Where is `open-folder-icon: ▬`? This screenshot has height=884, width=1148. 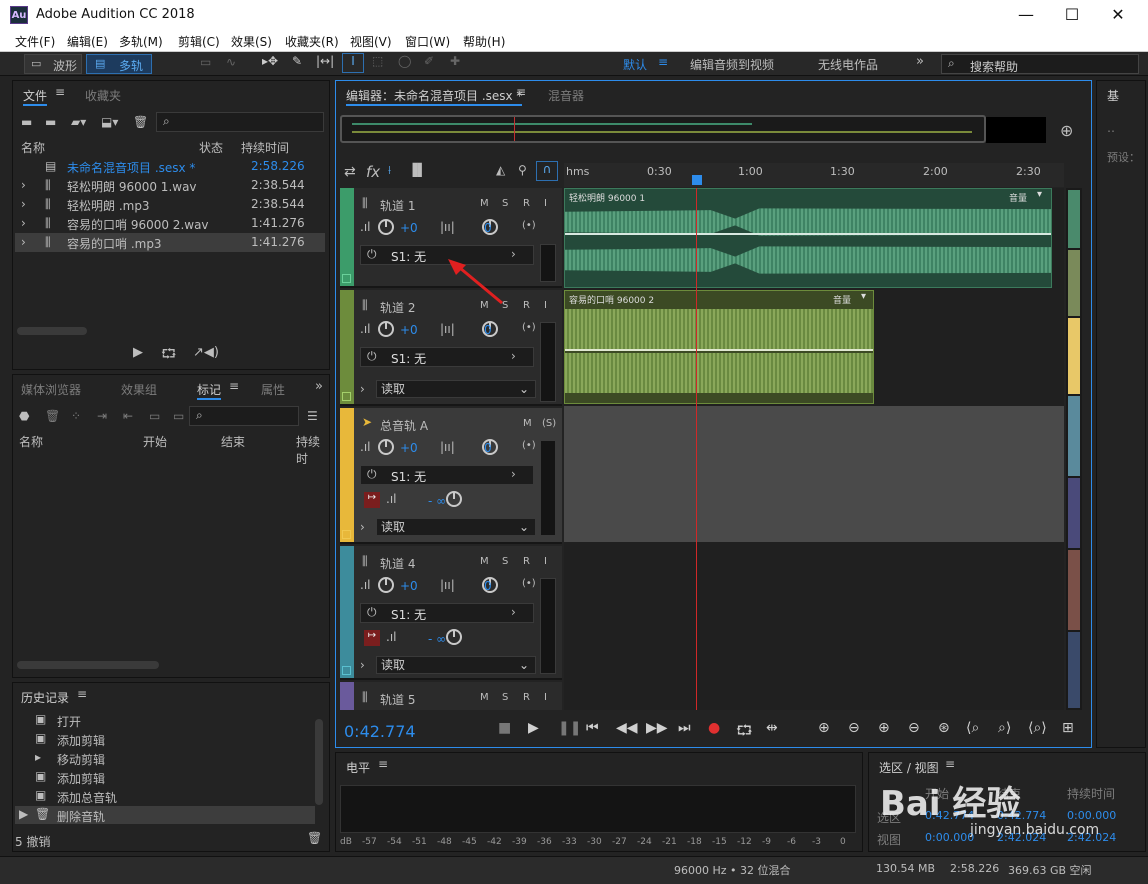
open-folder-icon: ▬ is located at coordinates (26, 122).